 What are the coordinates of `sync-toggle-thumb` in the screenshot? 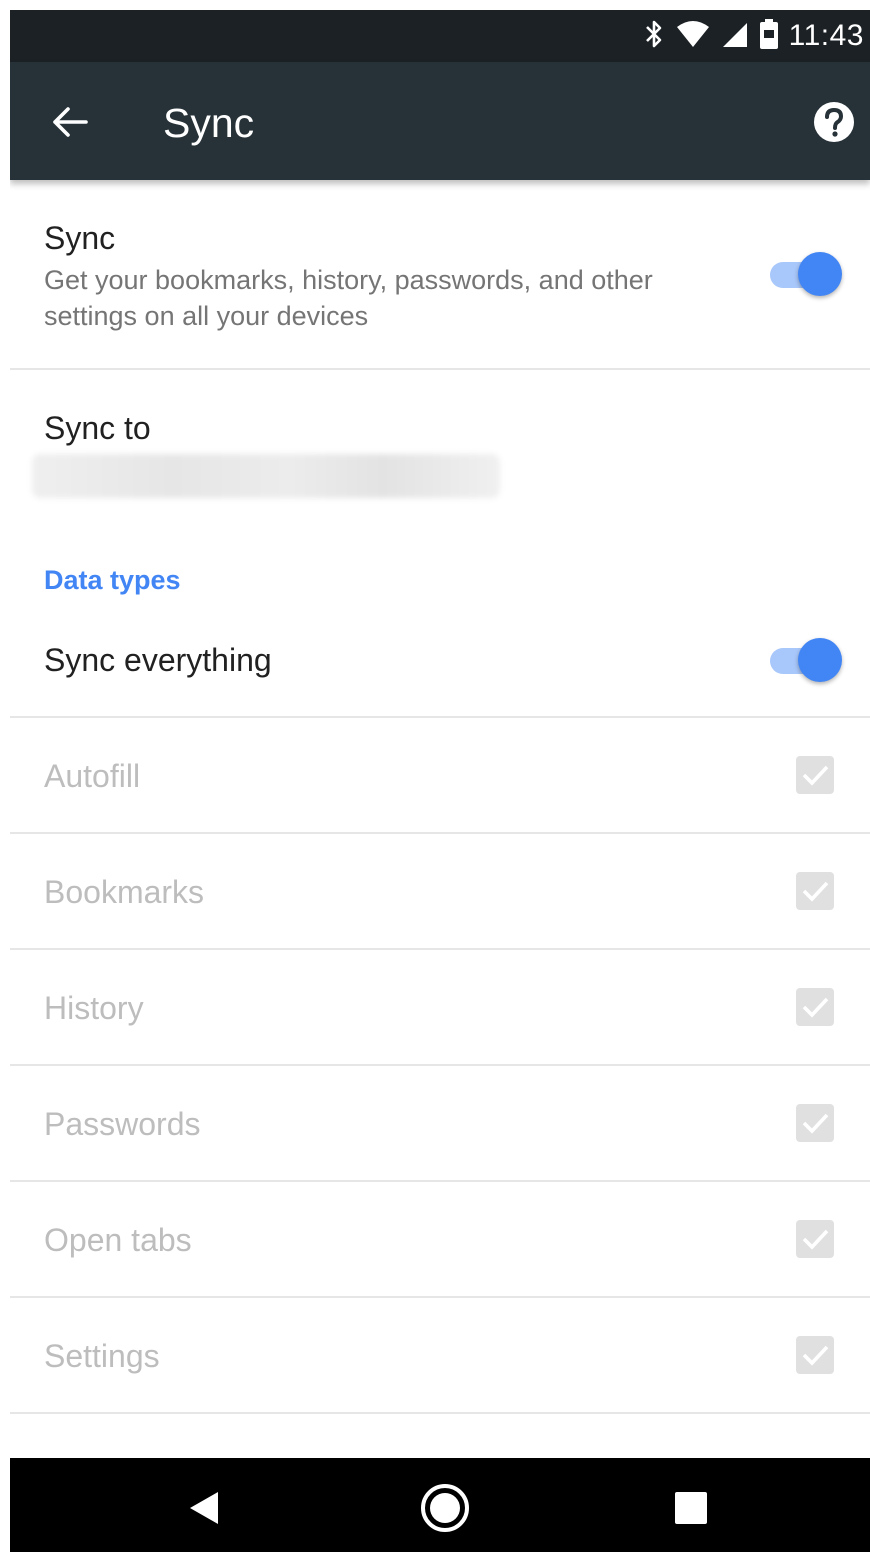 It's located at (820, 274).